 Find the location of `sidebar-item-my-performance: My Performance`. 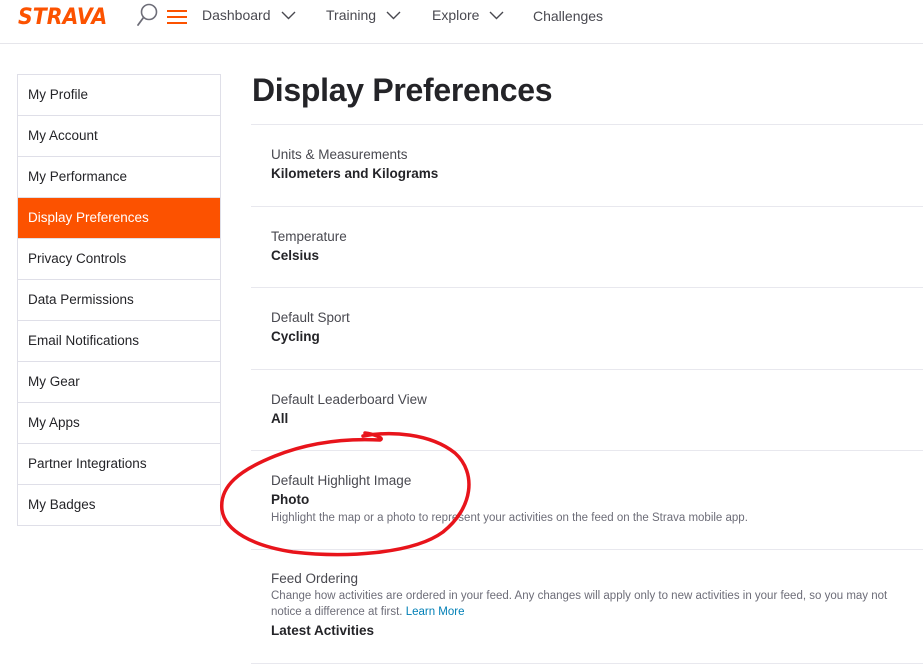

sidebar-item-my-performance: My Performance is located at coordinates (119, 177).